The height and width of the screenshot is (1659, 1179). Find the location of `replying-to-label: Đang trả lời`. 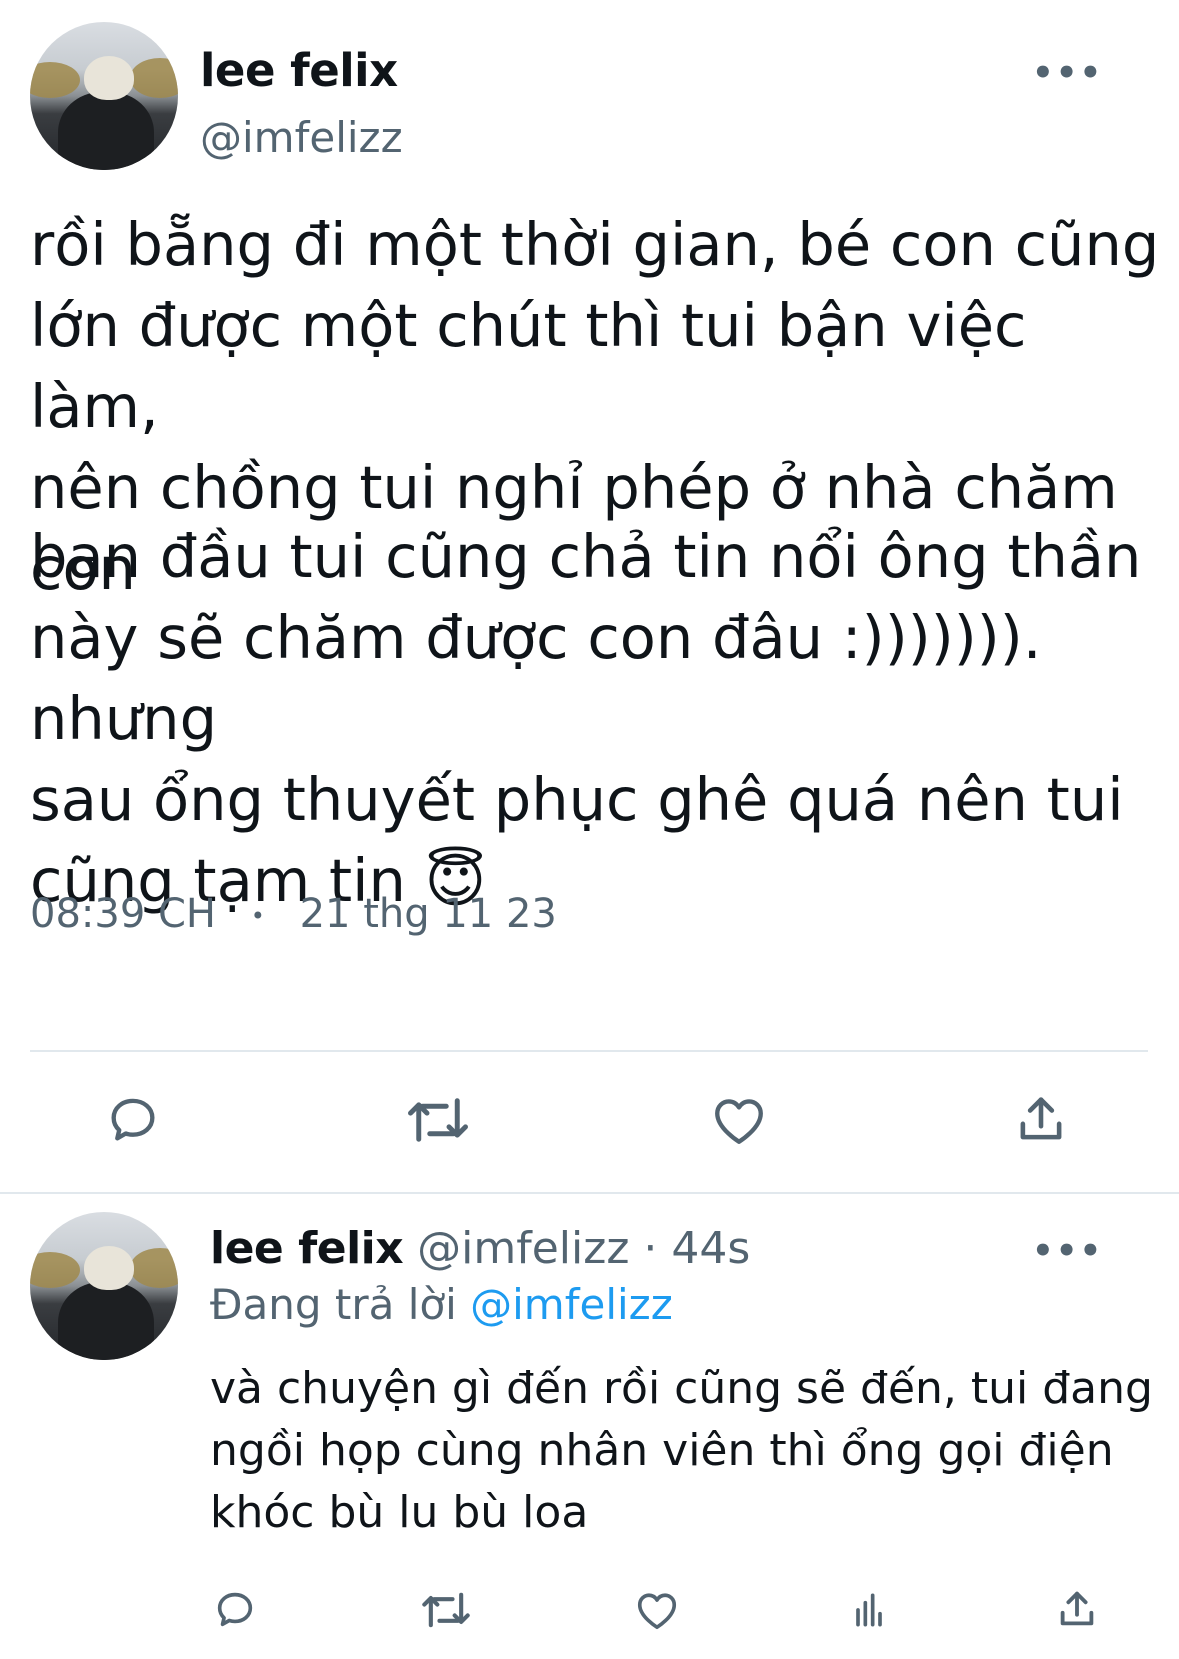

replying-to-label: Đang trả lời is located at coordinates (333, 1304).